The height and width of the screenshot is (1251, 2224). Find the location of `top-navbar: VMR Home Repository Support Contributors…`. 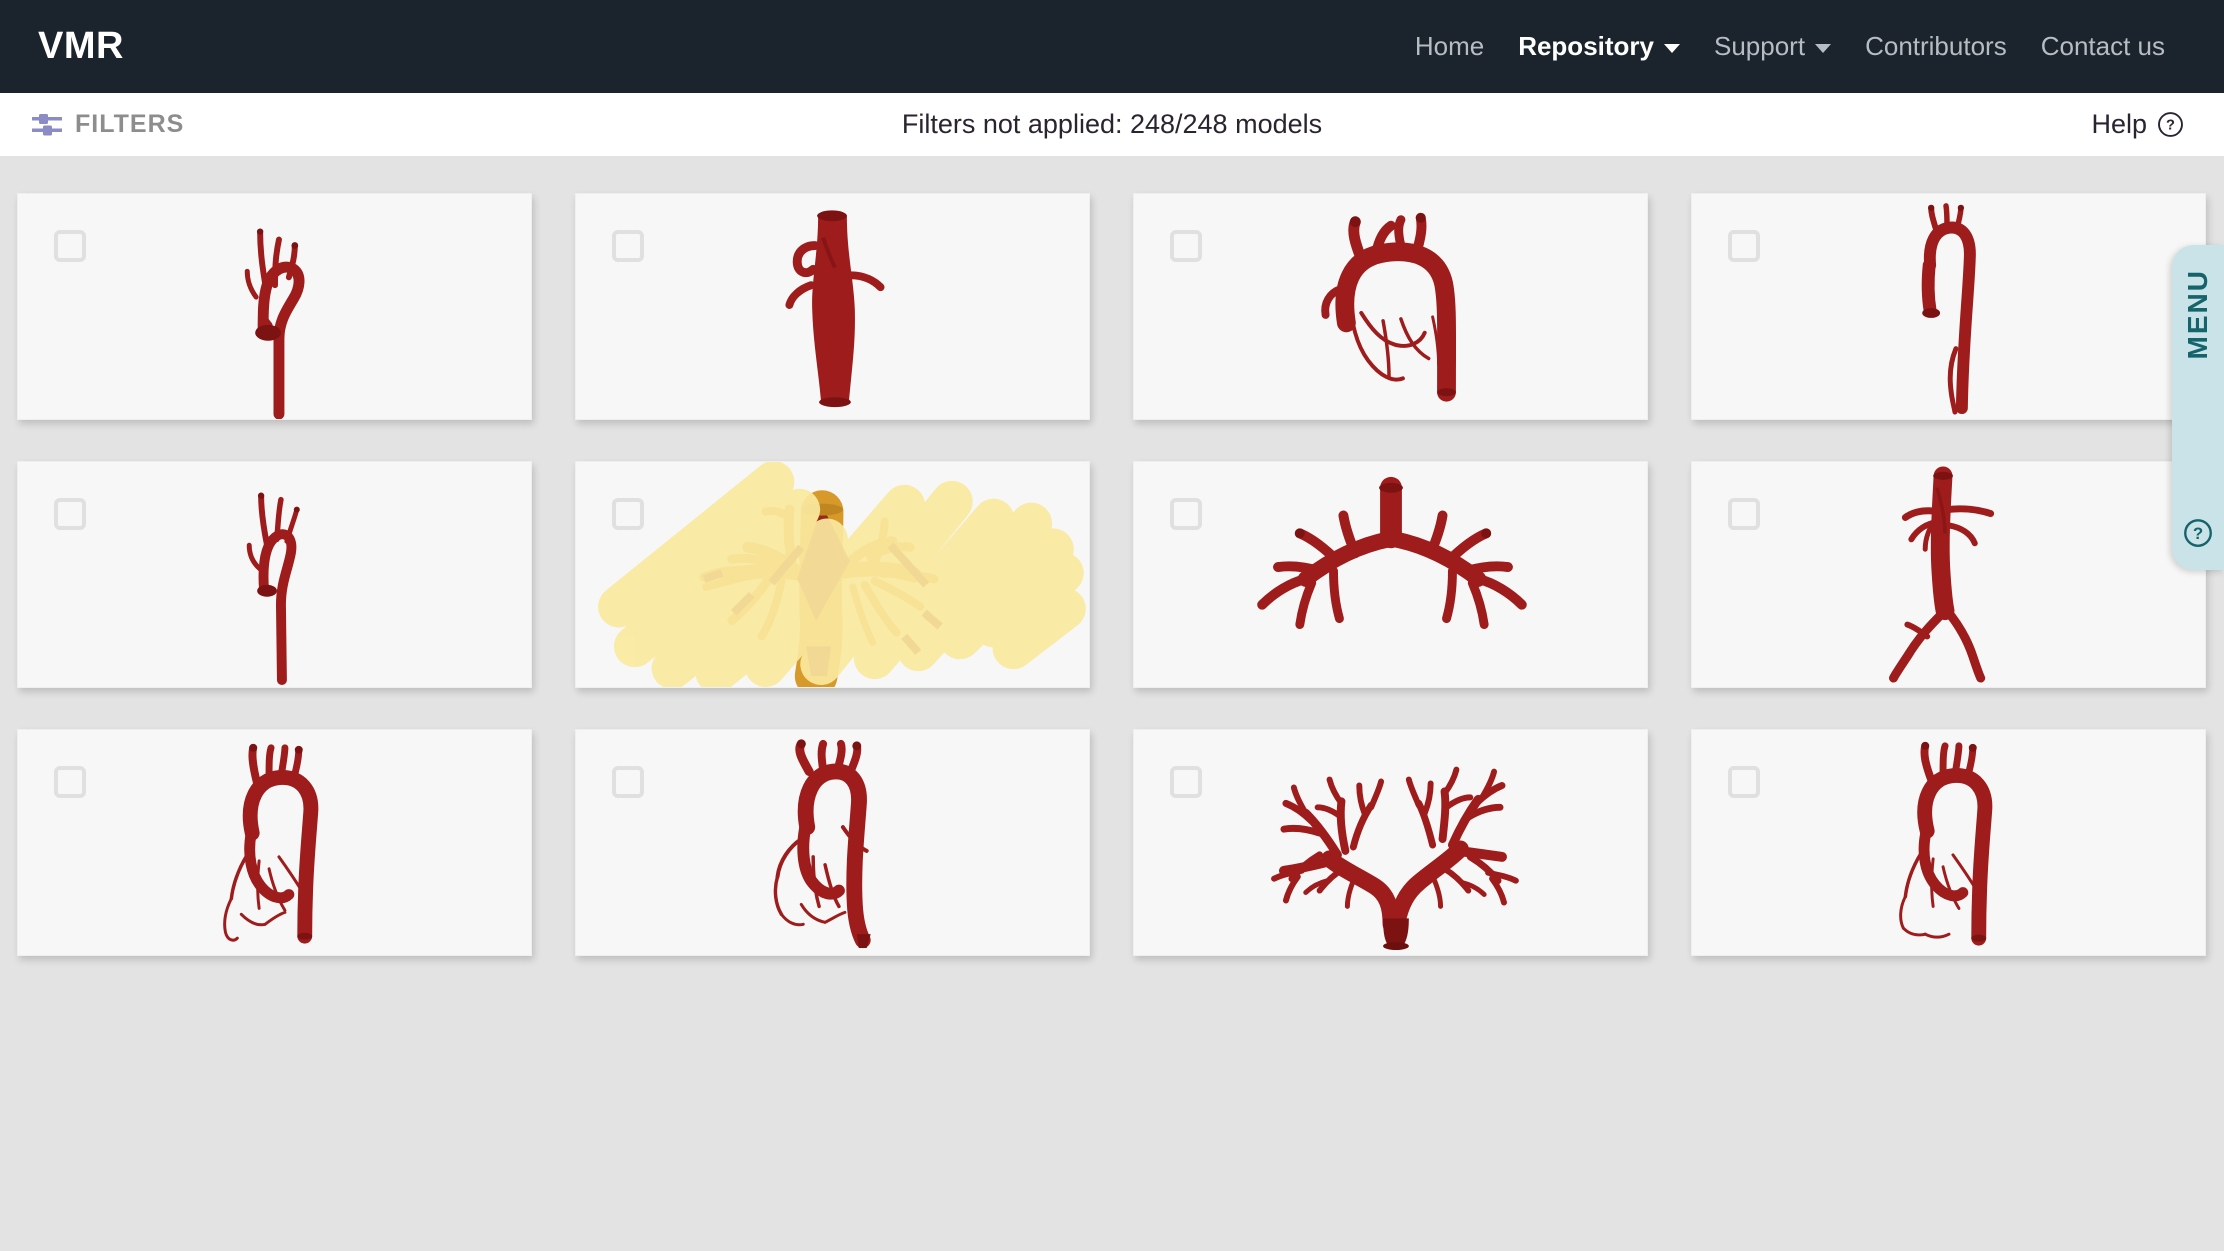

top-navbar: VMR Home Repository Support Contributors… is located at coordinates (1112, 46).